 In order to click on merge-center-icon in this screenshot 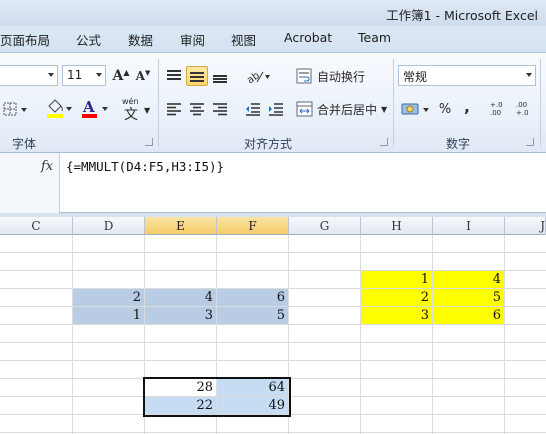, I will do `click(304, 109)`.